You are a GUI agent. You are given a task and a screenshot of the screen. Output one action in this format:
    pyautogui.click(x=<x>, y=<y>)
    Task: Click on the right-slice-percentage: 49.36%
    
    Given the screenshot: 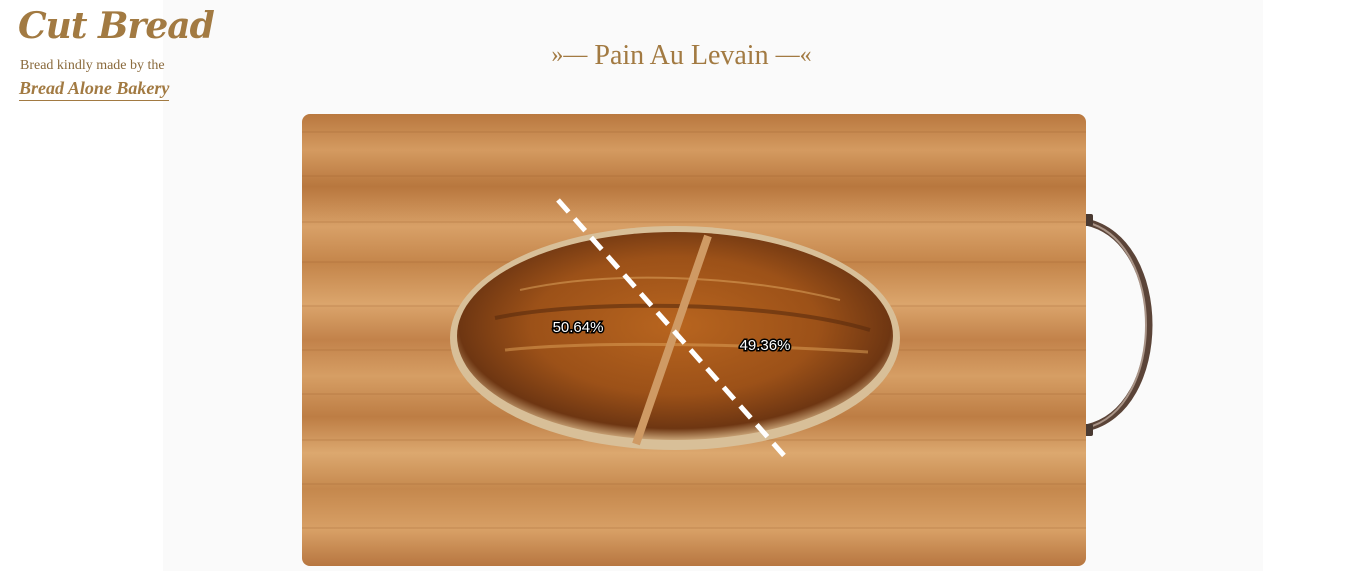 What is the action you would take?
    pyautogui.click(x=765, y=345)
    